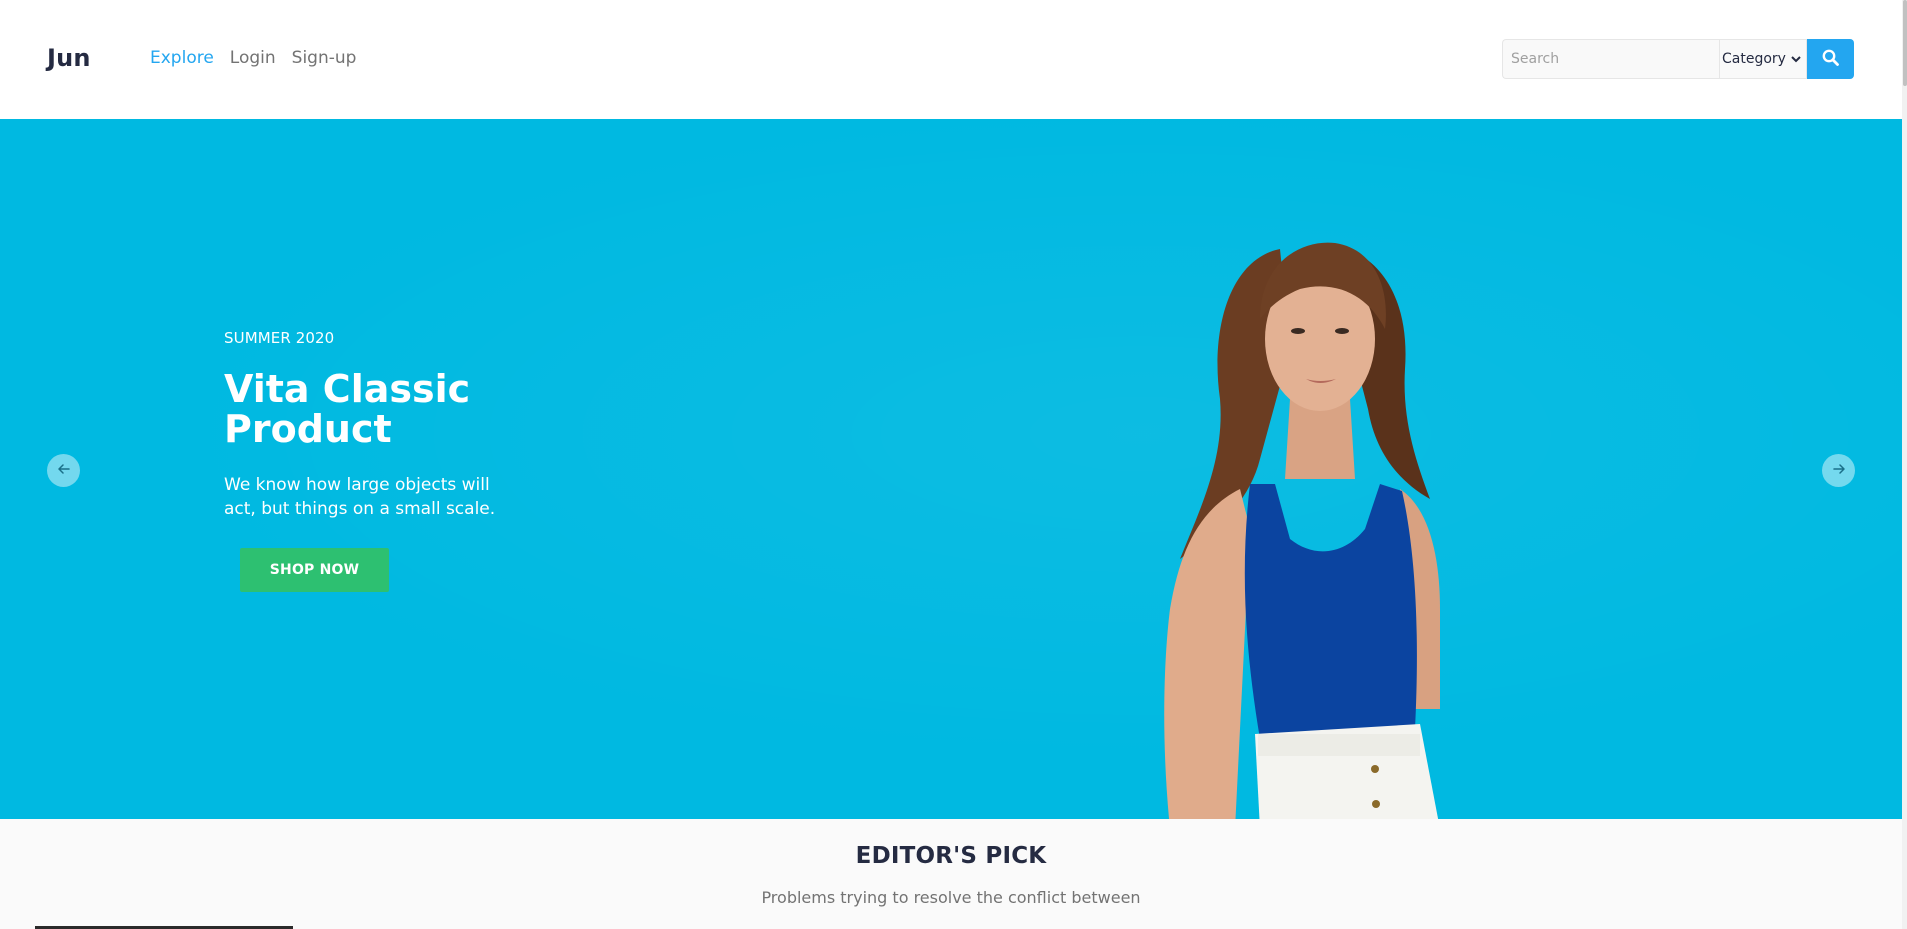 This screenshot has height=929, width=1907. I want to click on arrow-right-icon, so click(1839, 470).